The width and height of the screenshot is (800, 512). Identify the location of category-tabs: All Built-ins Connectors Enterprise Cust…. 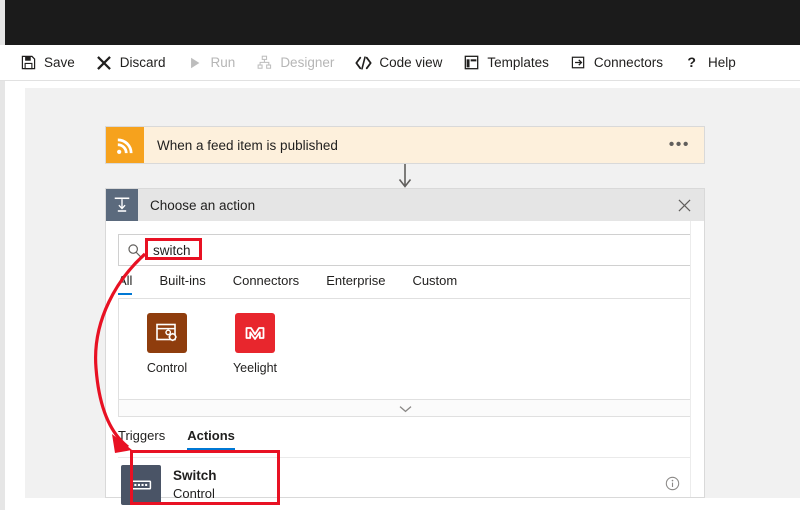
(405, 284).